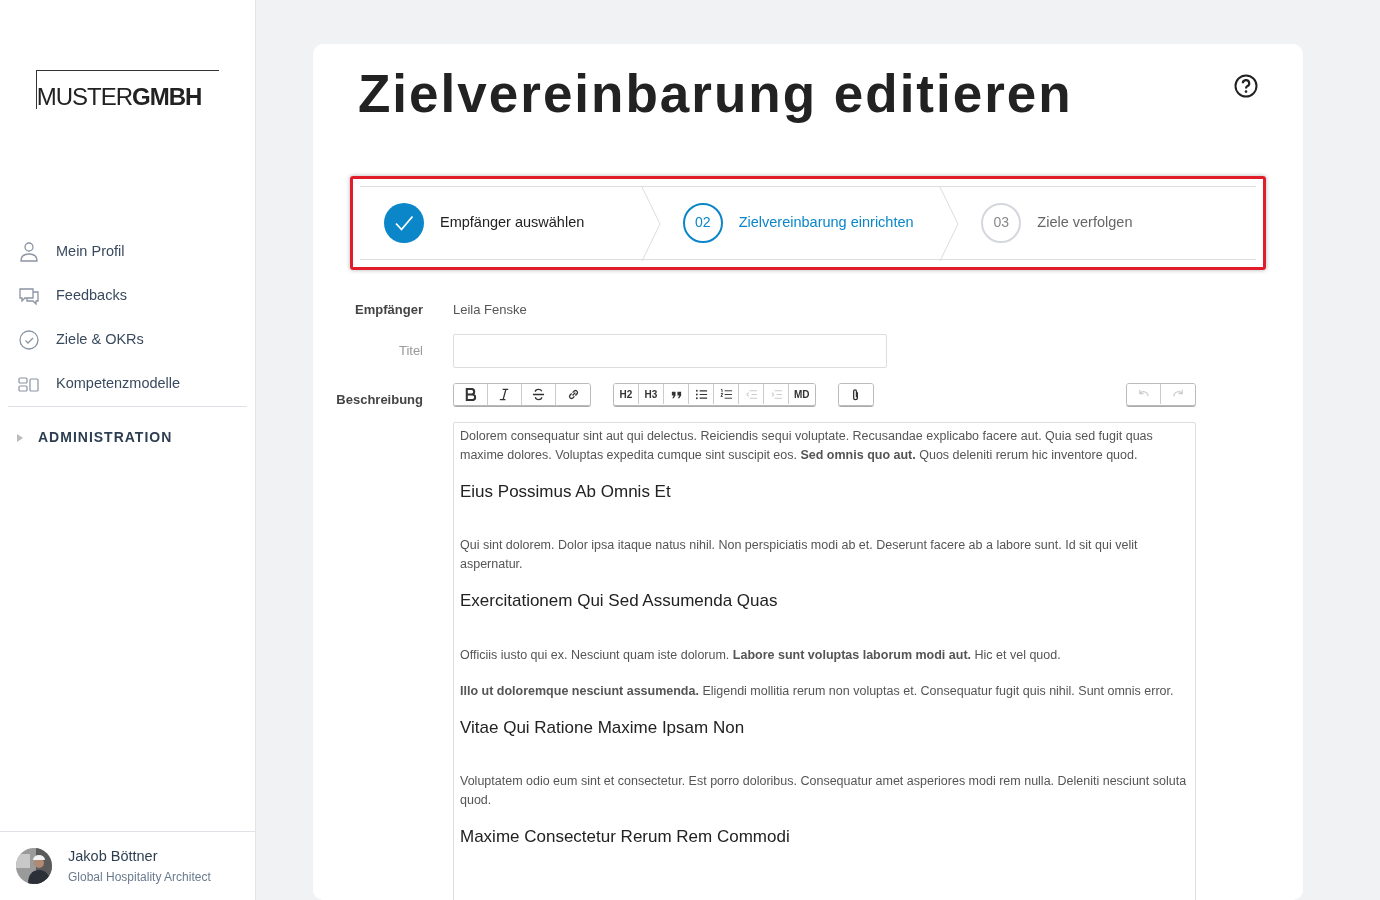 This screenshot has width=1380, height=900. What do you see at coordinates (105, 437) in the screenshot?
I see `section-link: ADMINISTRATION` at bounding box center [105, 437].